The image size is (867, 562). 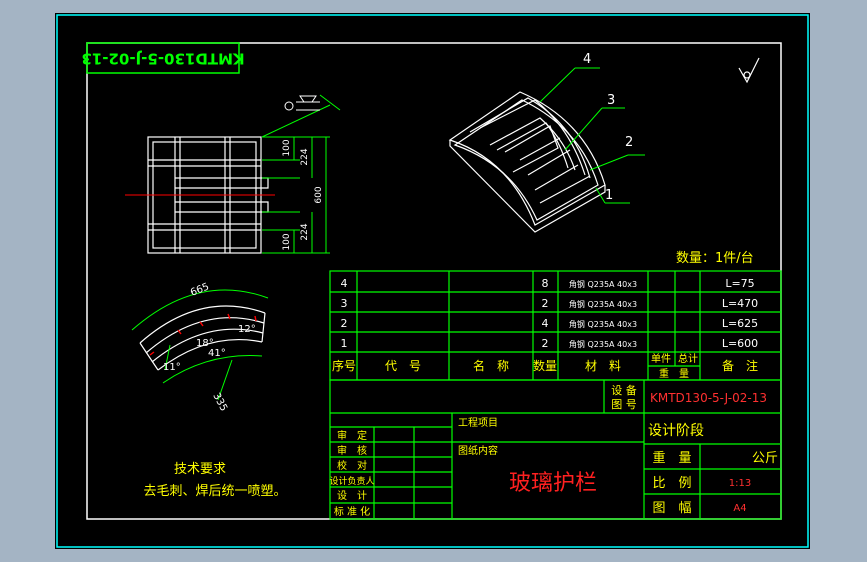 What do you see at coordinates (676, 431) in the screenshot?
I see `design-stage-label: 设计阶段` at bounding box center [676, 431].